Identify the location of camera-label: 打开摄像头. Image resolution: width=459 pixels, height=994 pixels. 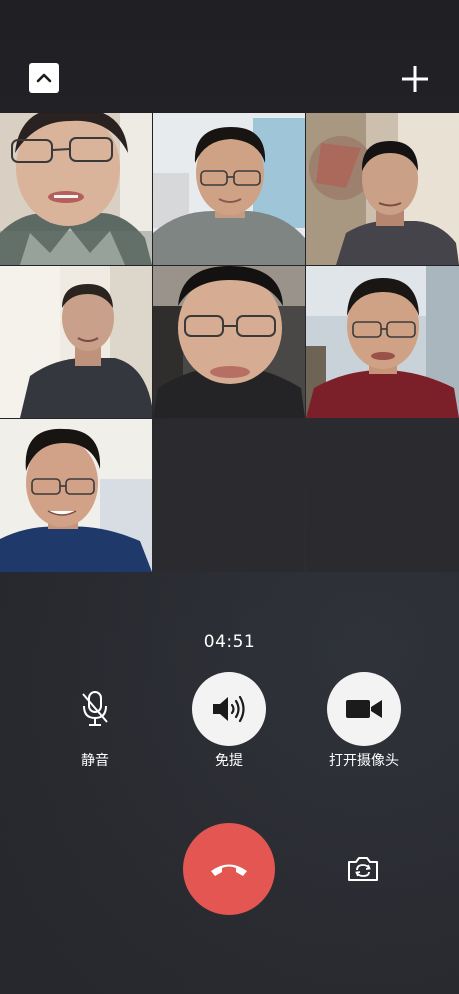
(364, 761).